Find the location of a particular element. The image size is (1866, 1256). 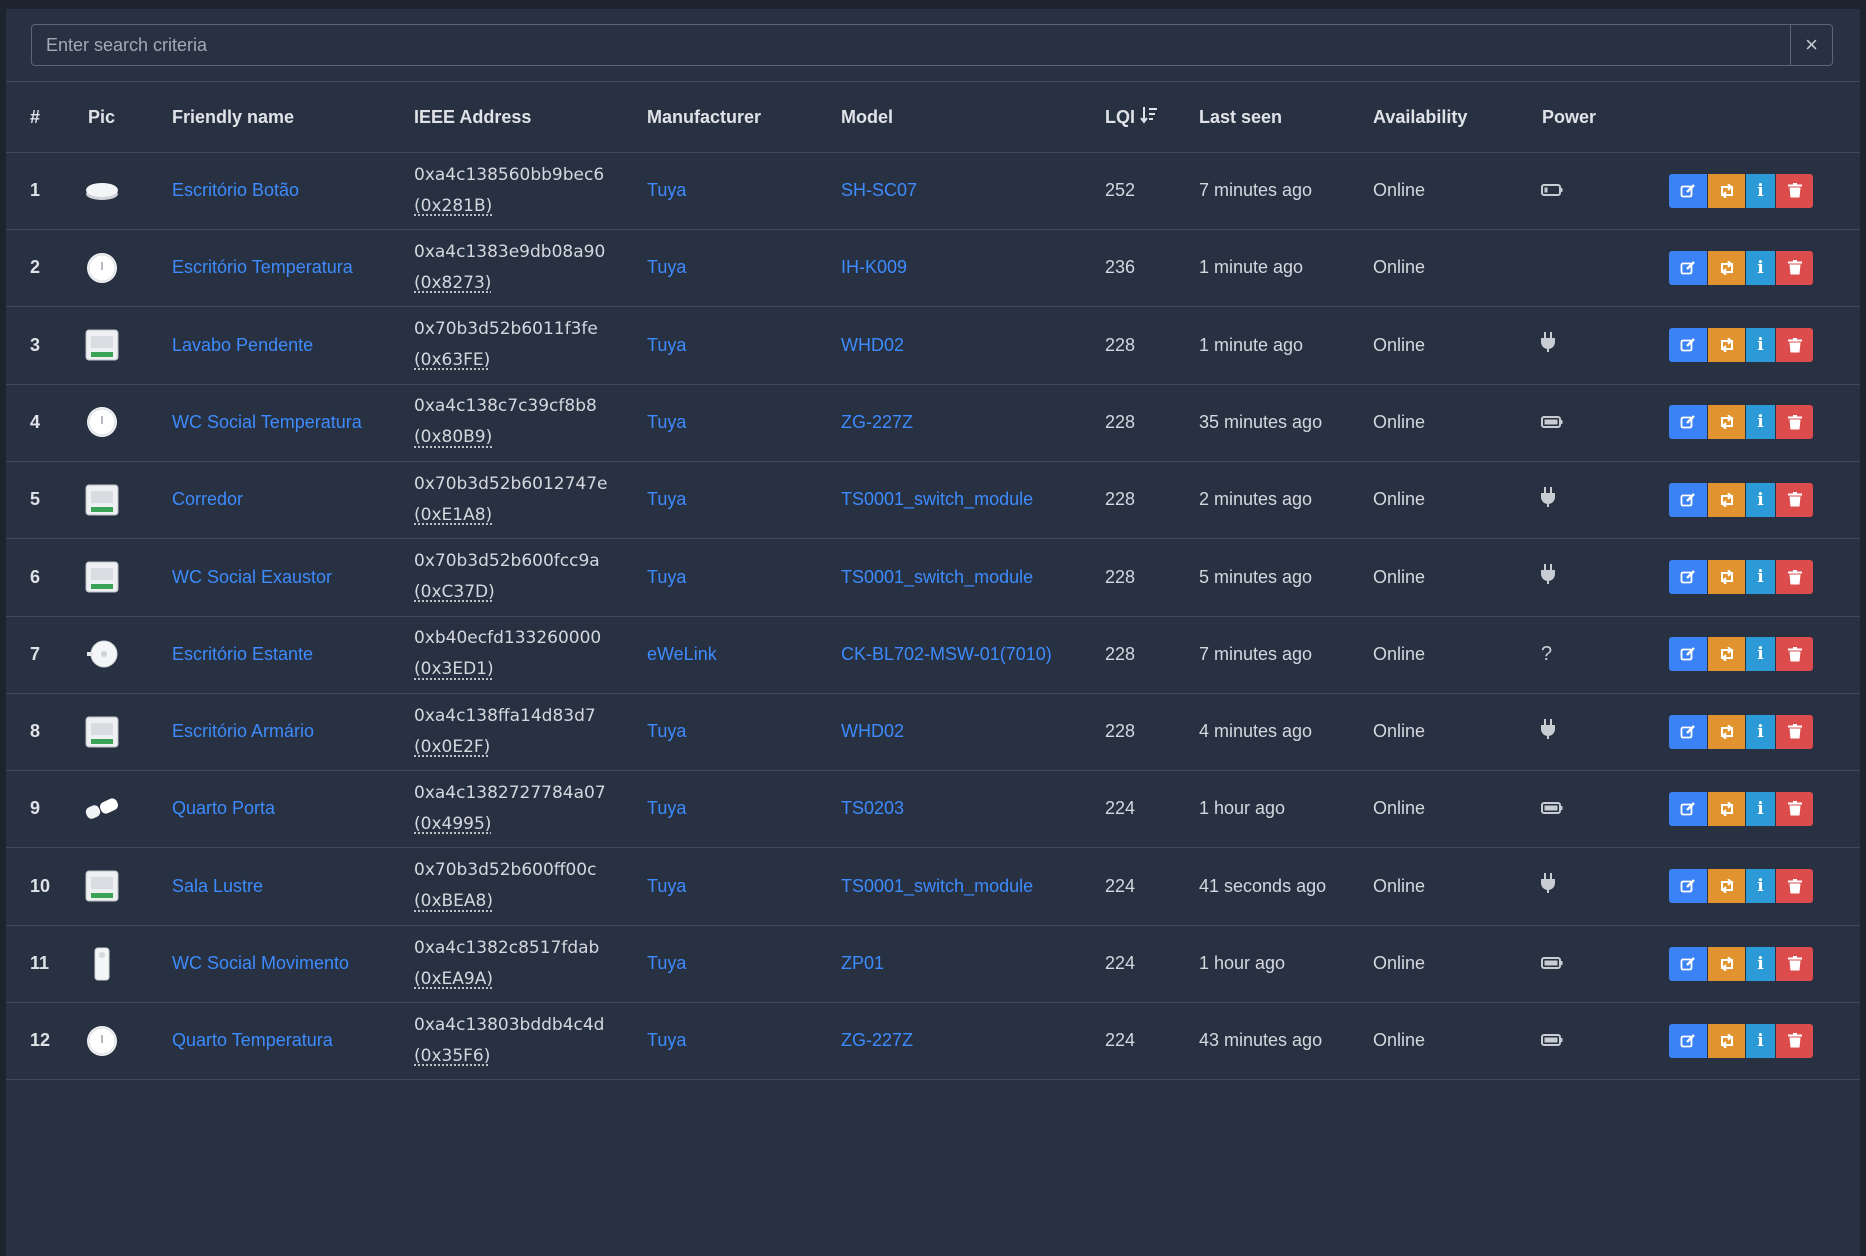

manufacturer-link: eWeLink is located at coordinates (682, 654).